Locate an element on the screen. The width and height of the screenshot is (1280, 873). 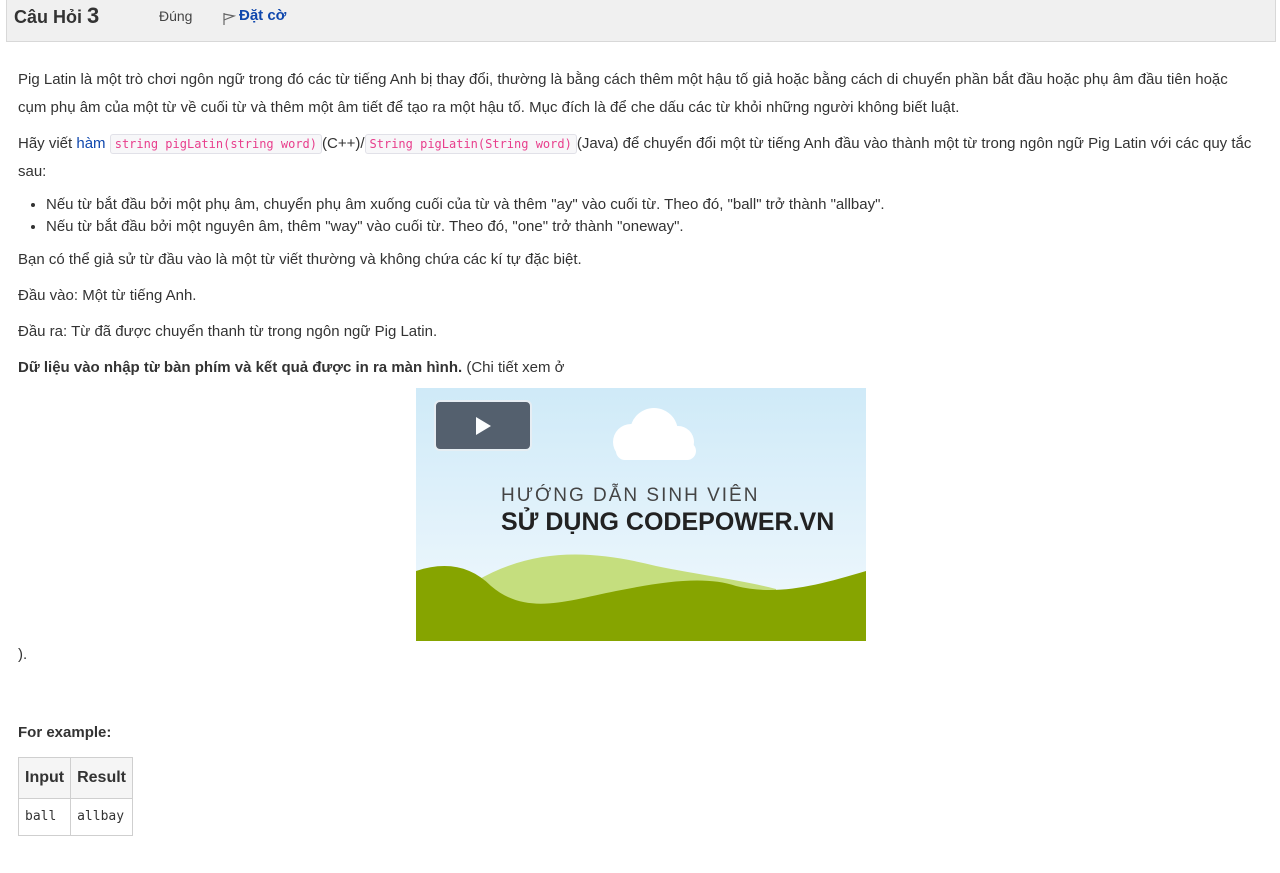
video-play-button is located at coordinates (483, 425).